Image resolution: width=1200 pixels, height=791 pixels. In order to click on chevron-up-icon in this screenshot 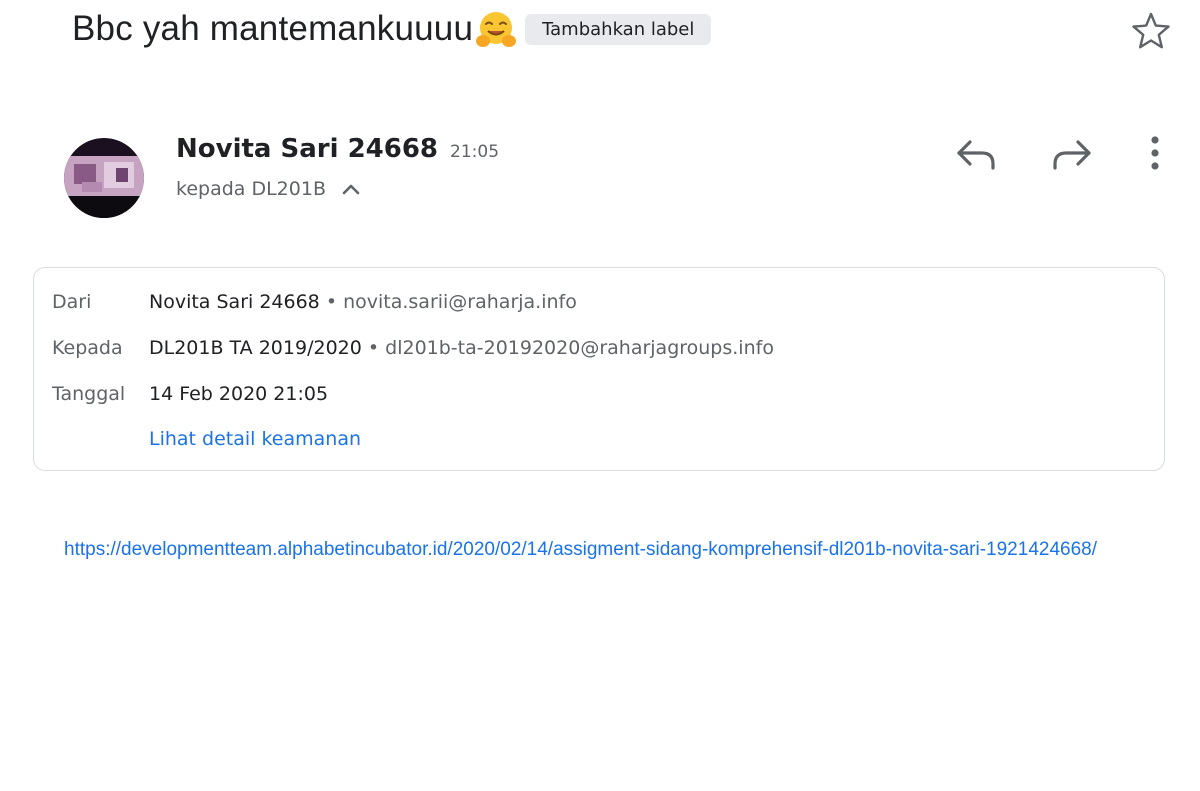, I will do `click(351, 189)`.